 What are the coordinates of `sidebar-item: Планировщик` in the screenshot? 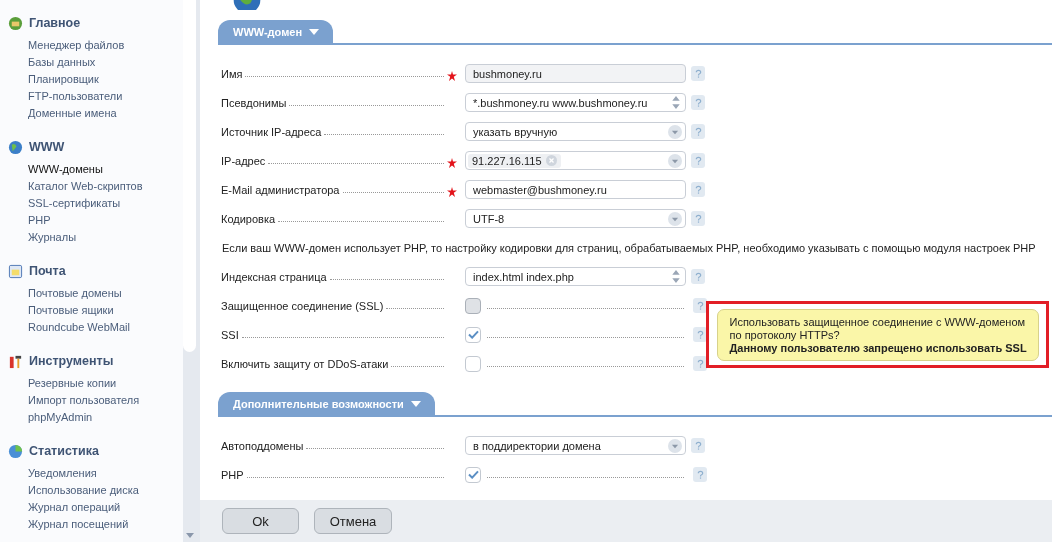 It's located at (63, 79).